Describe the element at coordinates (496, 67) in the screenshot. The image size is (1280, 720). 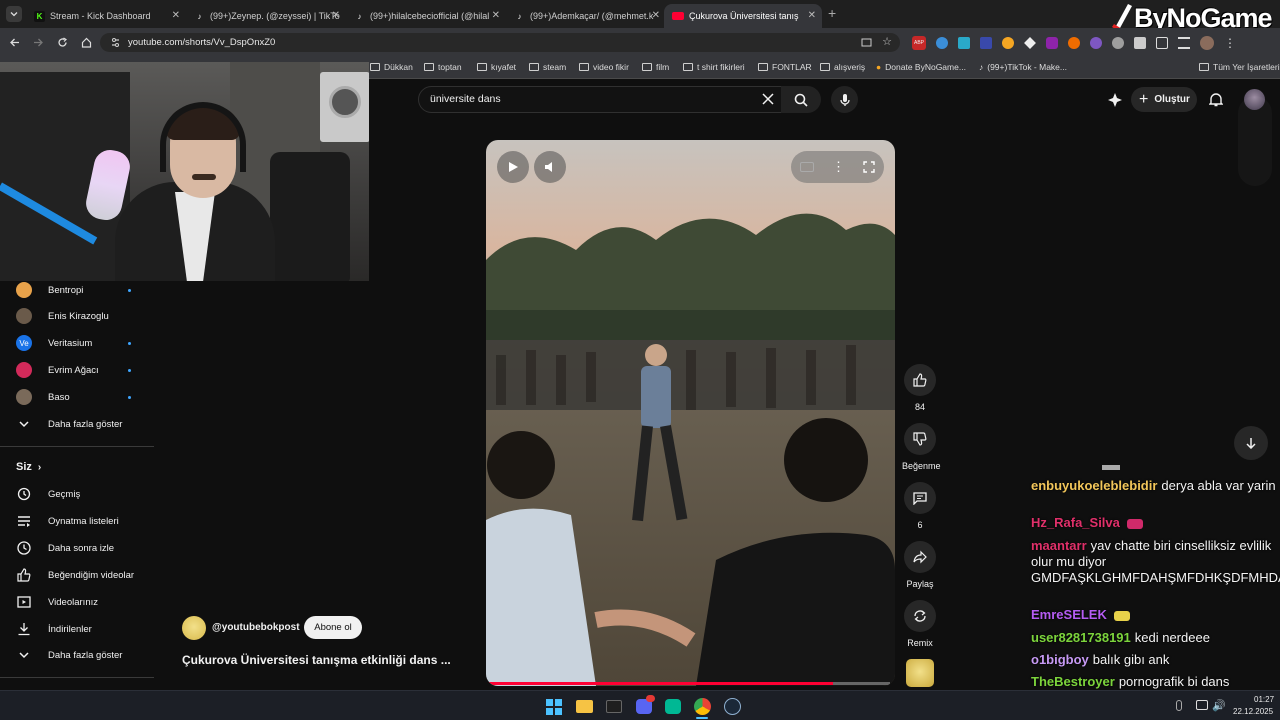
I see `bookmark-folder: kıyafet` at that location.